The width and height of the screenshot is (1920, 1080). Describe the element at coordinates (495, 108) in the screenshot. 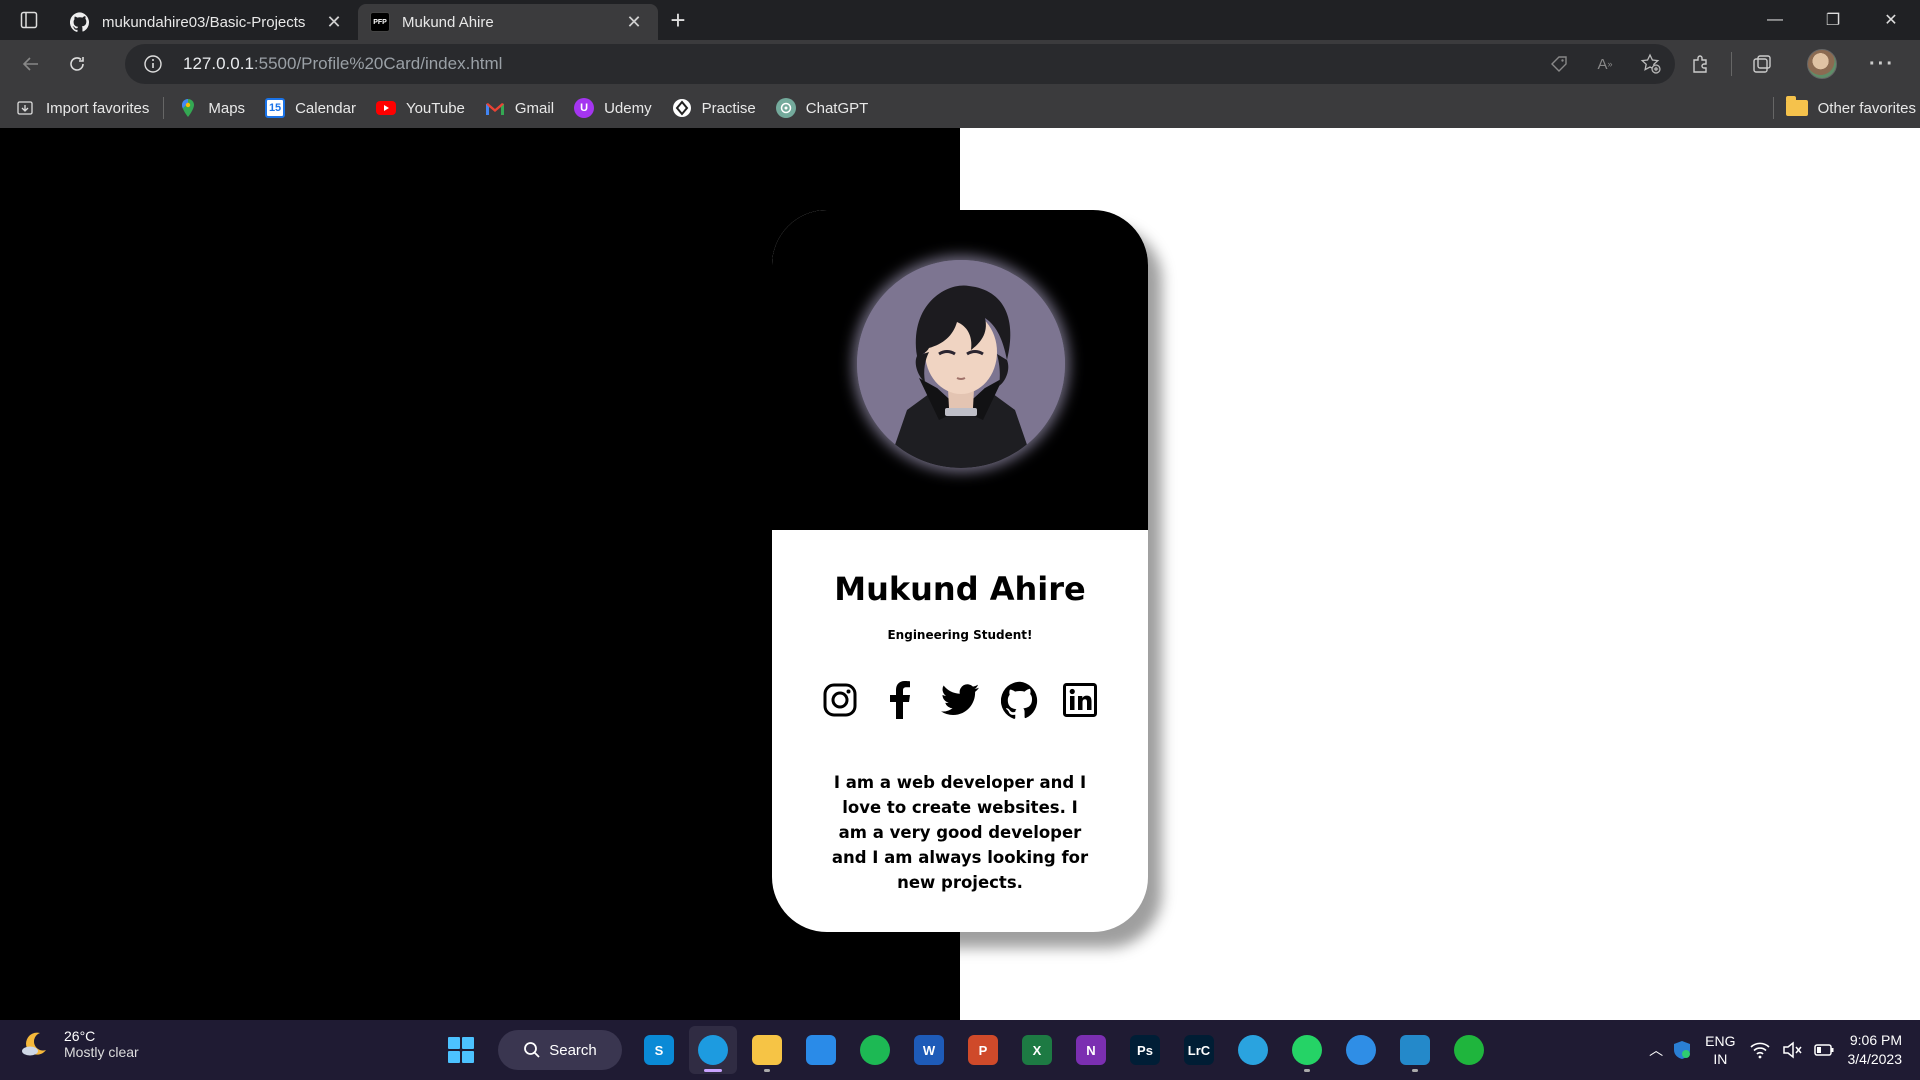

I see `gmail-icon` at that location.